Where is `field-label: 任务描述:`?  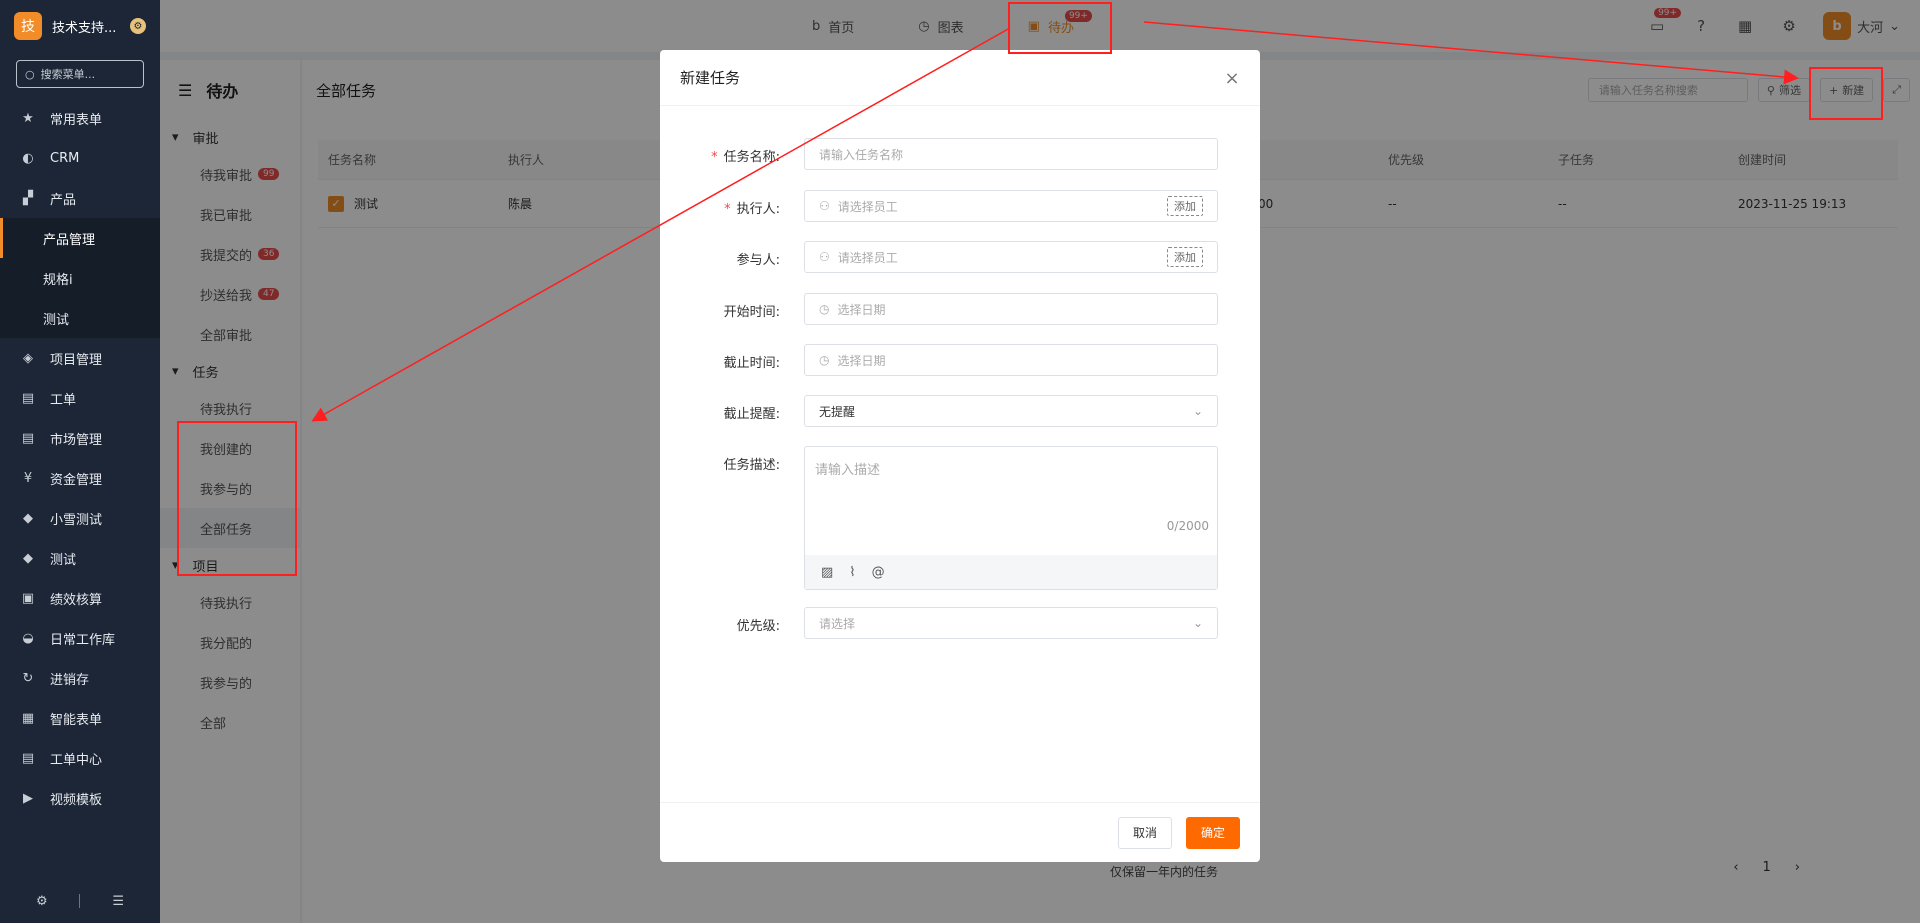 field-label: 任务描述: is located at coordinates (751, 465).